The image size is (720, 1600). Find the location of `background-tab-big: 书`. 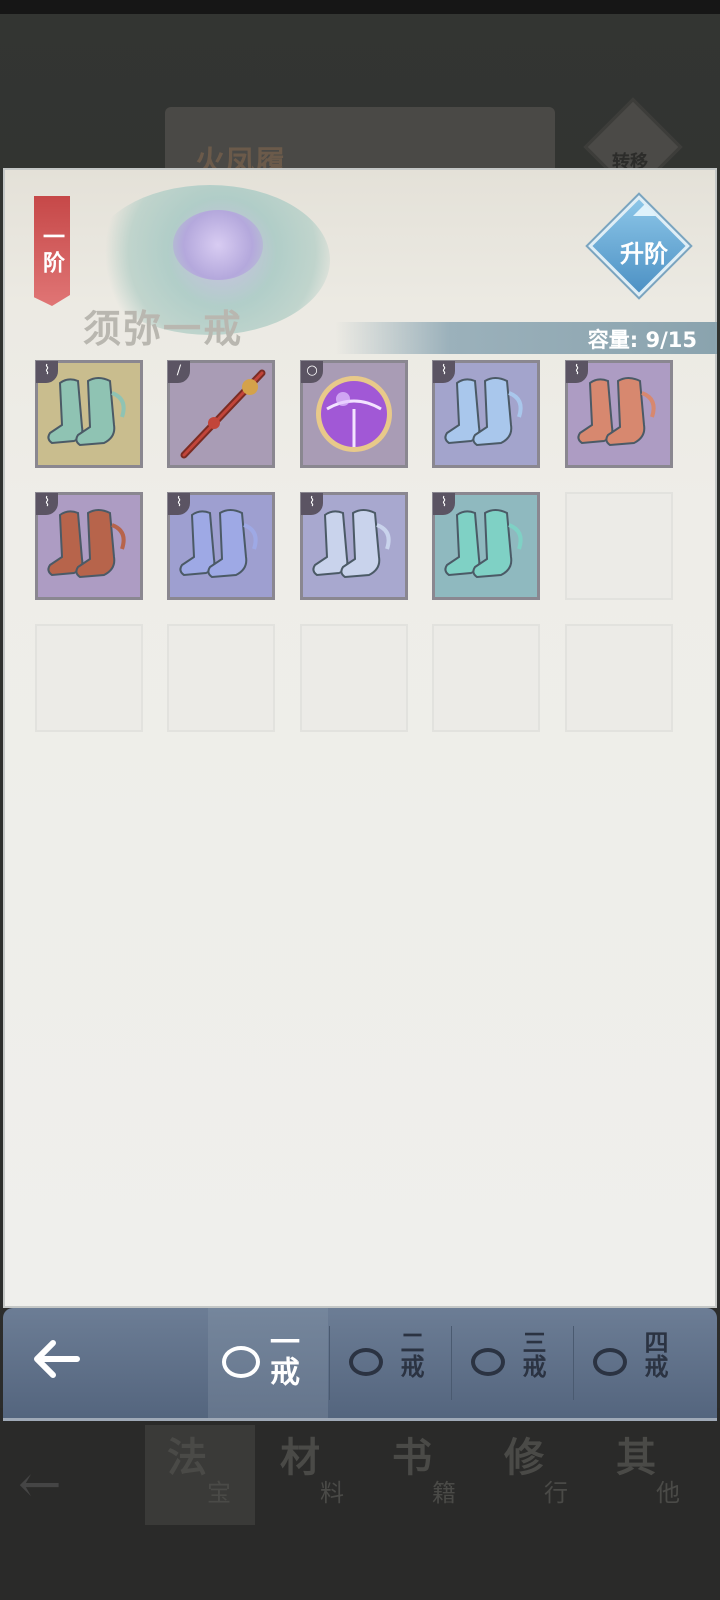

background-tab-big: 书 is located at coordinates (412, 1457).